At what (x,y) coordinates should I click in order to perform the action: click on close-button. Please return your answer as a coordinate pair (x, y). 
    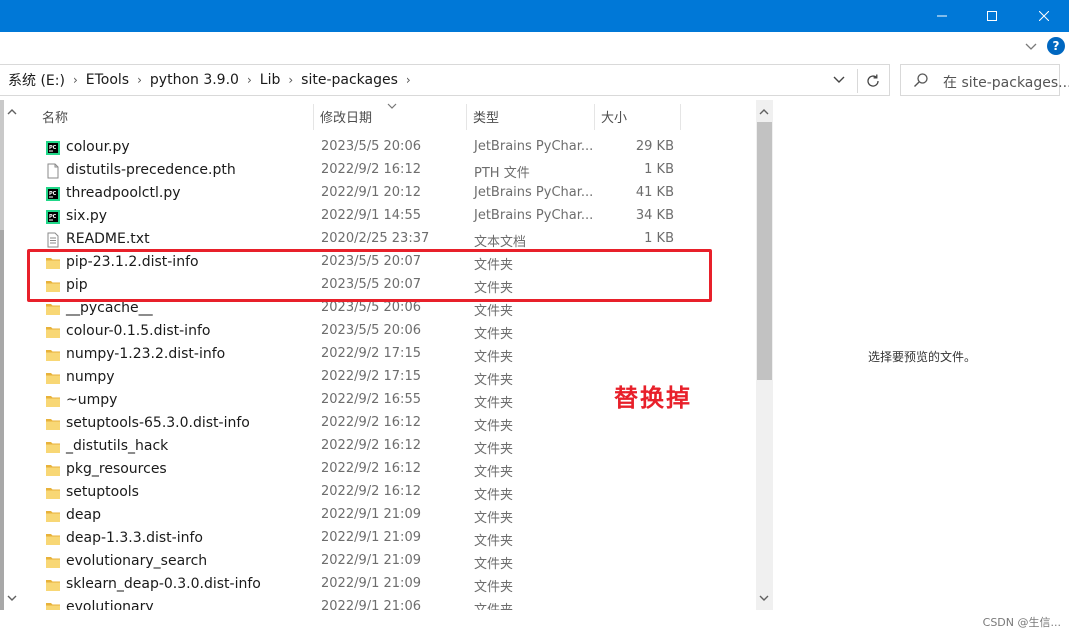
    Looking at the image, I should click on (1044, 16).